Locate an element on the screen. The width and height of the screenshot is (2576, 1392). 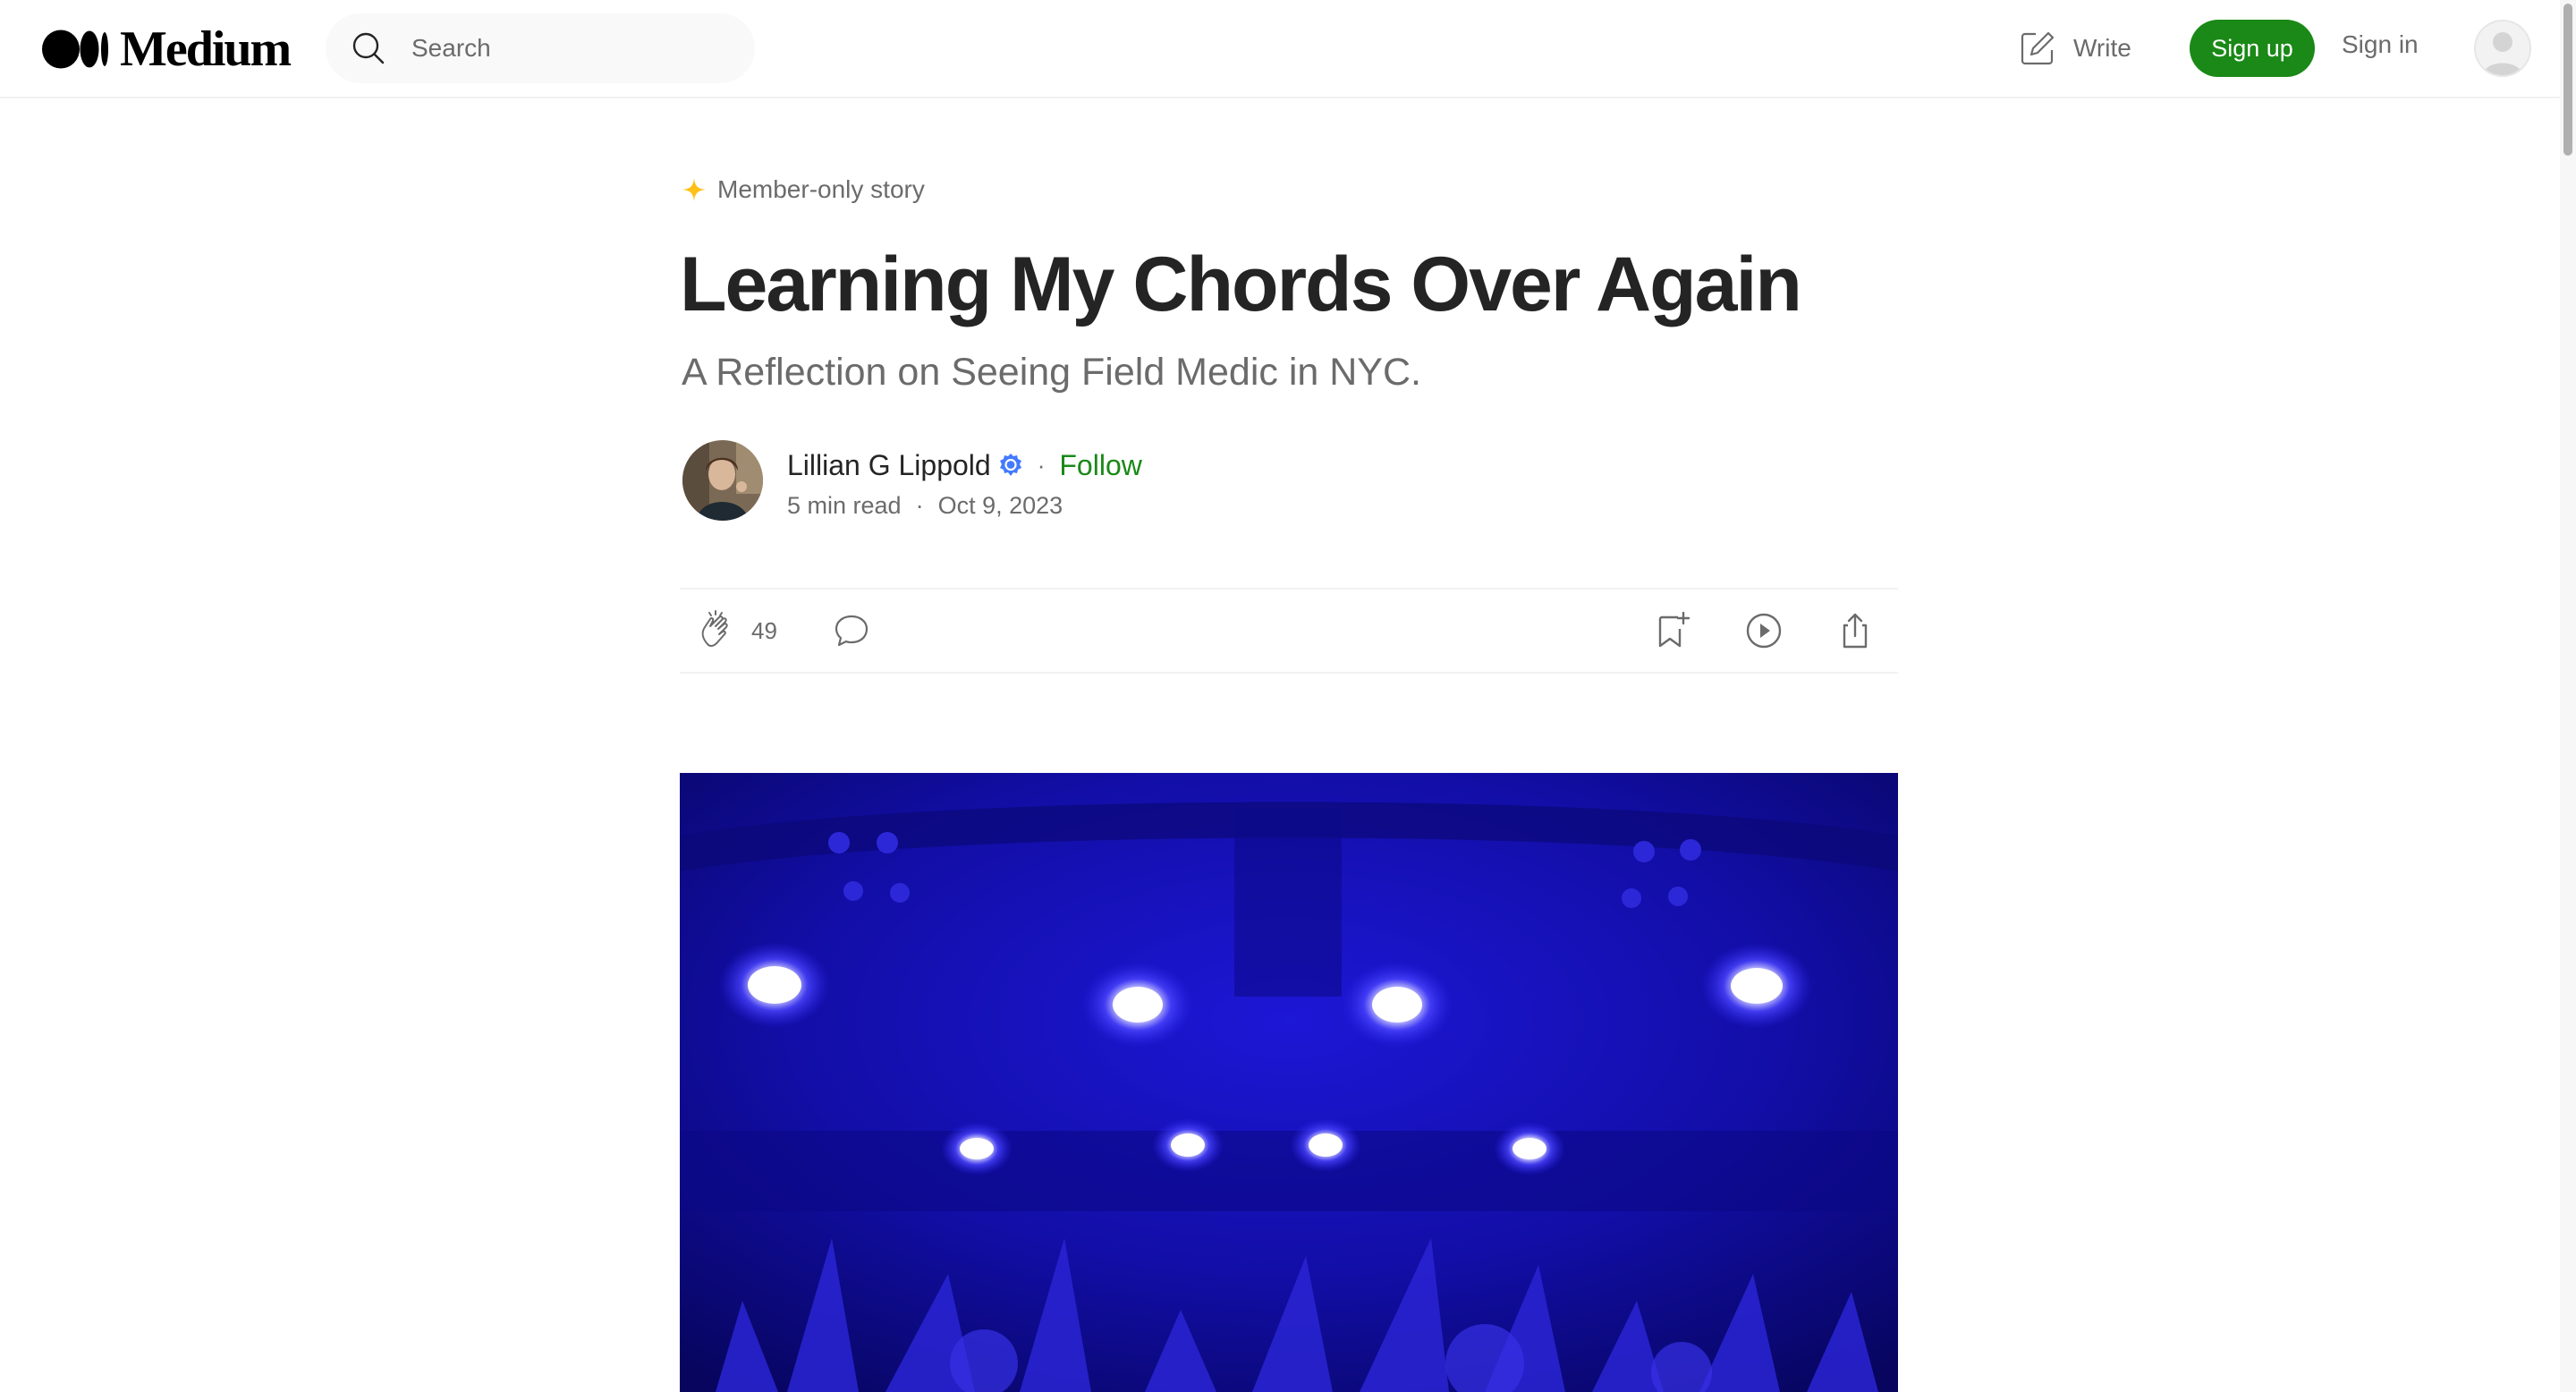
bookmark-add-icon is located at coordinates (1674, 629).